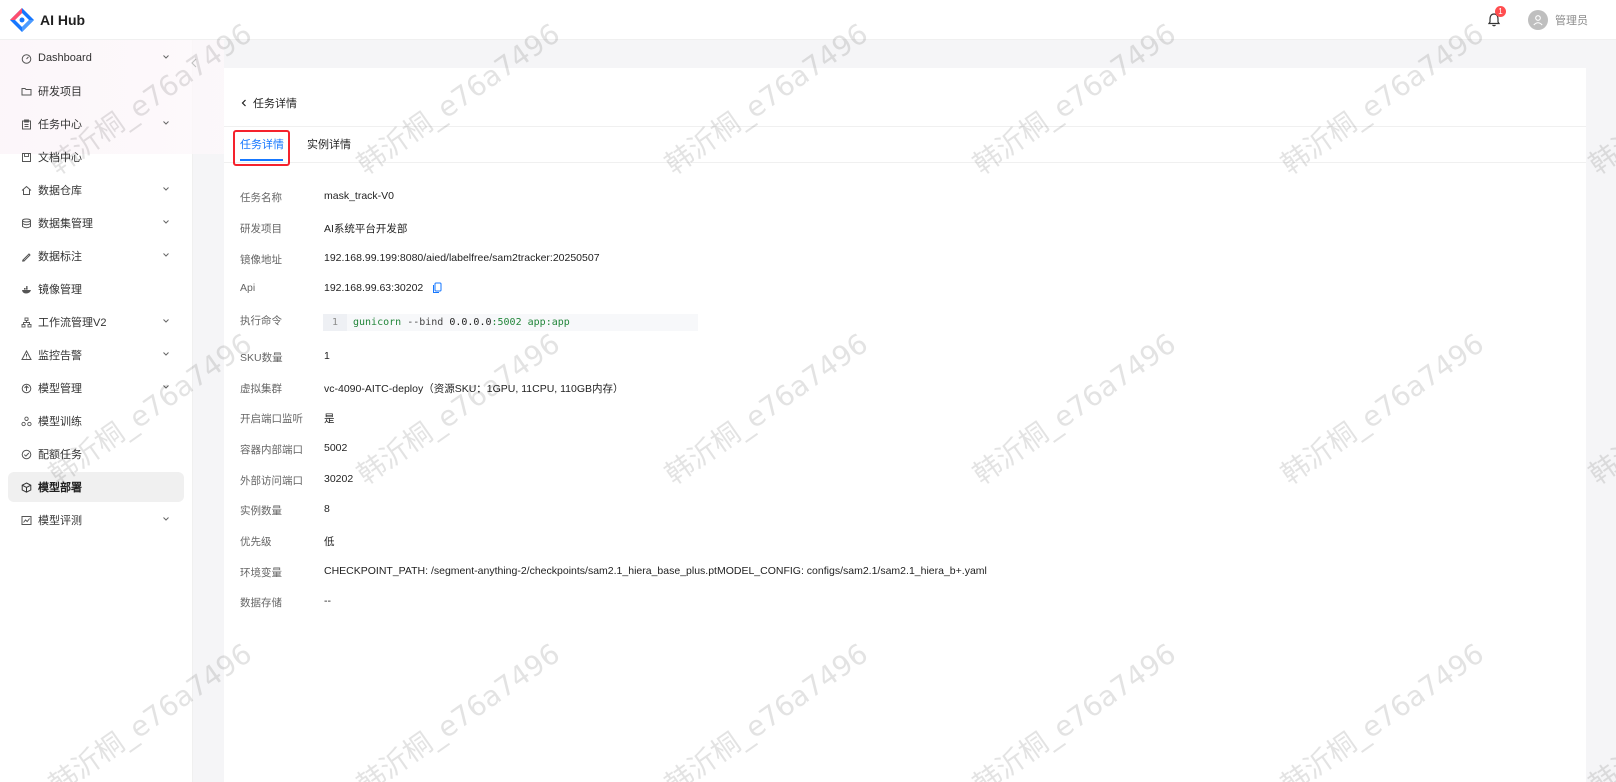  I want to click on tab-instance-detail: 实例详情, so click(329, 144).